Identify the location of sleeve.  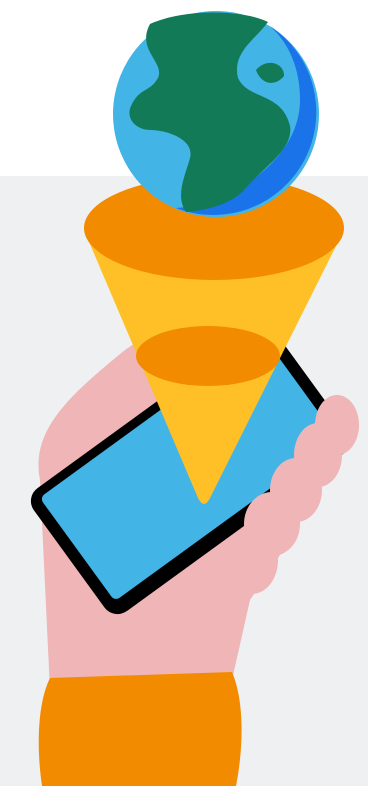
(140, 729).